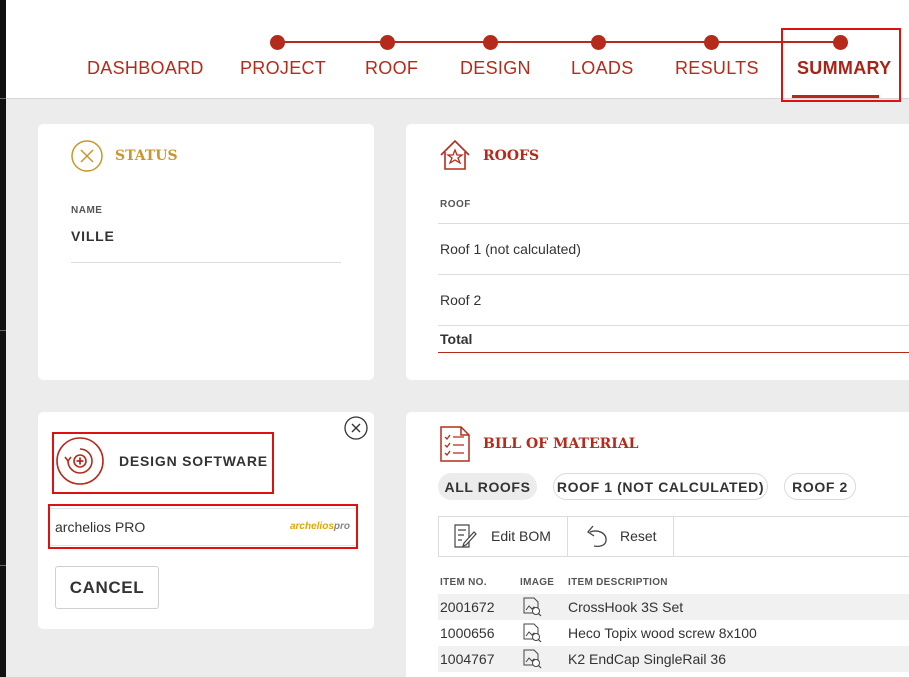  I want to click on table-row: 2001672 CrossHook 3S Set, so click(673, 607).